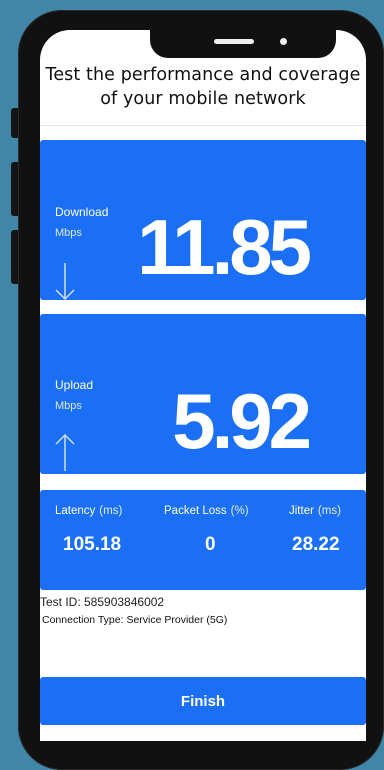 The width and height of the screenshot is (384, 770). Describe the element at coordinates (242, 421) in the screenshot. I see `upload-speed-value: 5.92` at that location.